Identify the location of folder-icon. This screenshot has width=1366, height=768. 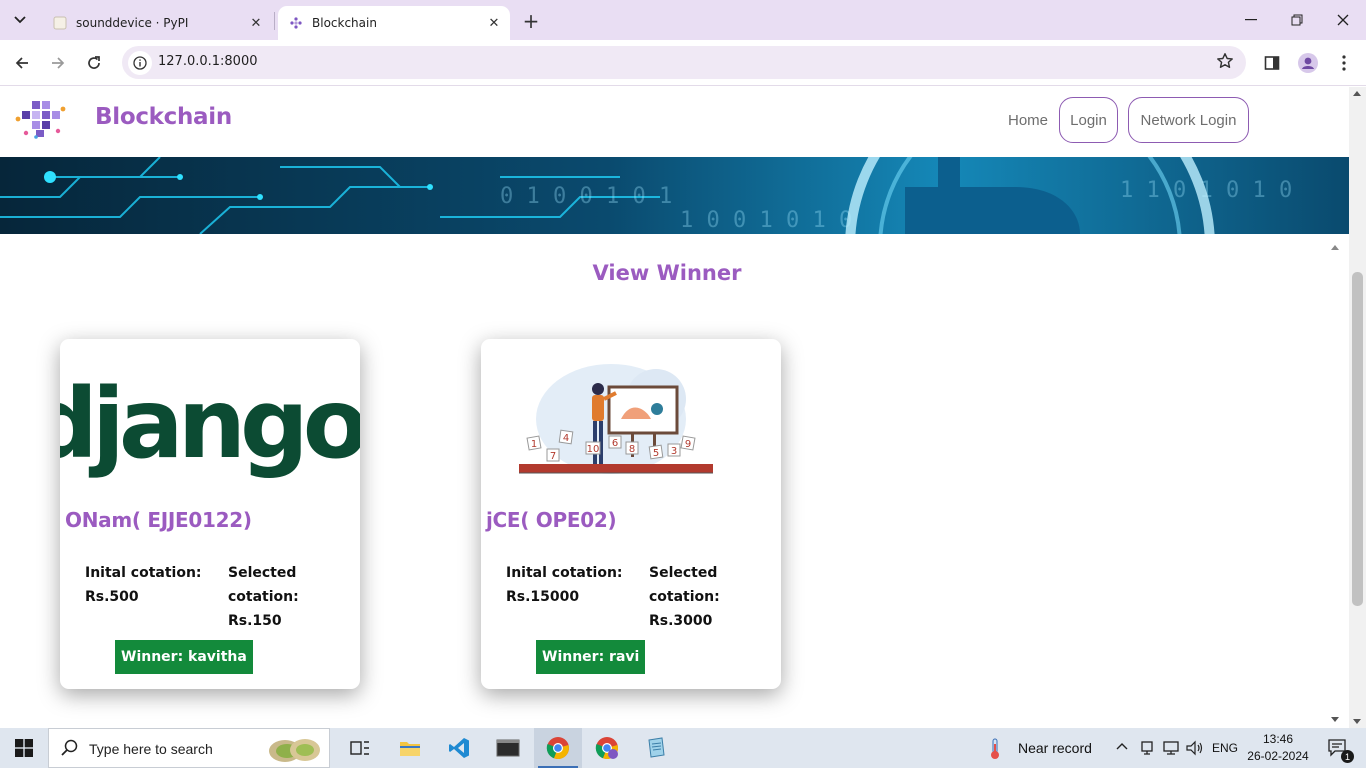
(410, 749).